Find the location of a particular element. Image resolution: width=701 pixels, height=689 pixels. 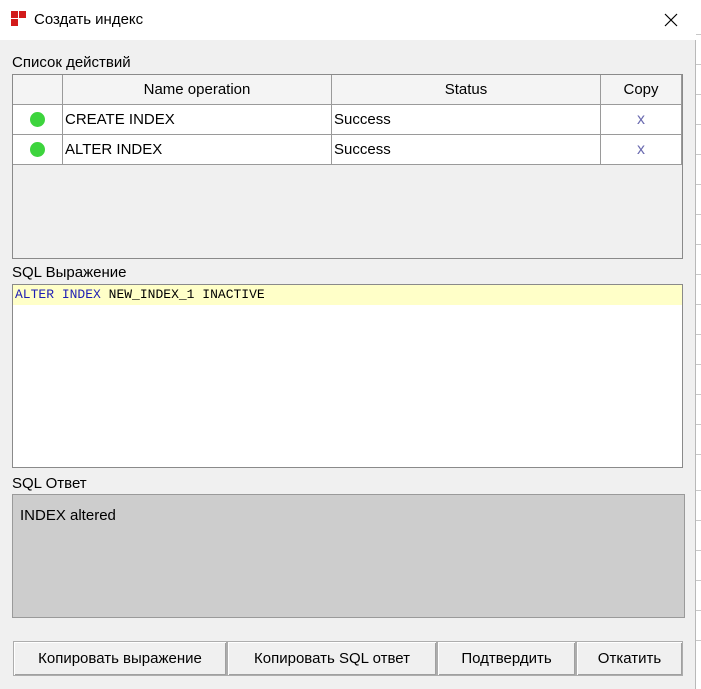

title-bar: Создать индекс is located at coordinates (348, 20).